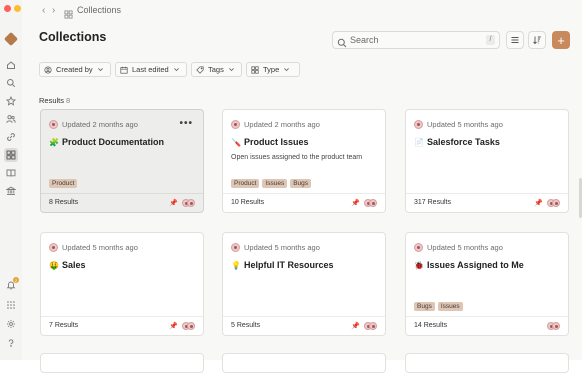 The image size is (582, 373). Describe the element at coordinates (200, 69) in the screenshot. I see `tag-icon` at that location.